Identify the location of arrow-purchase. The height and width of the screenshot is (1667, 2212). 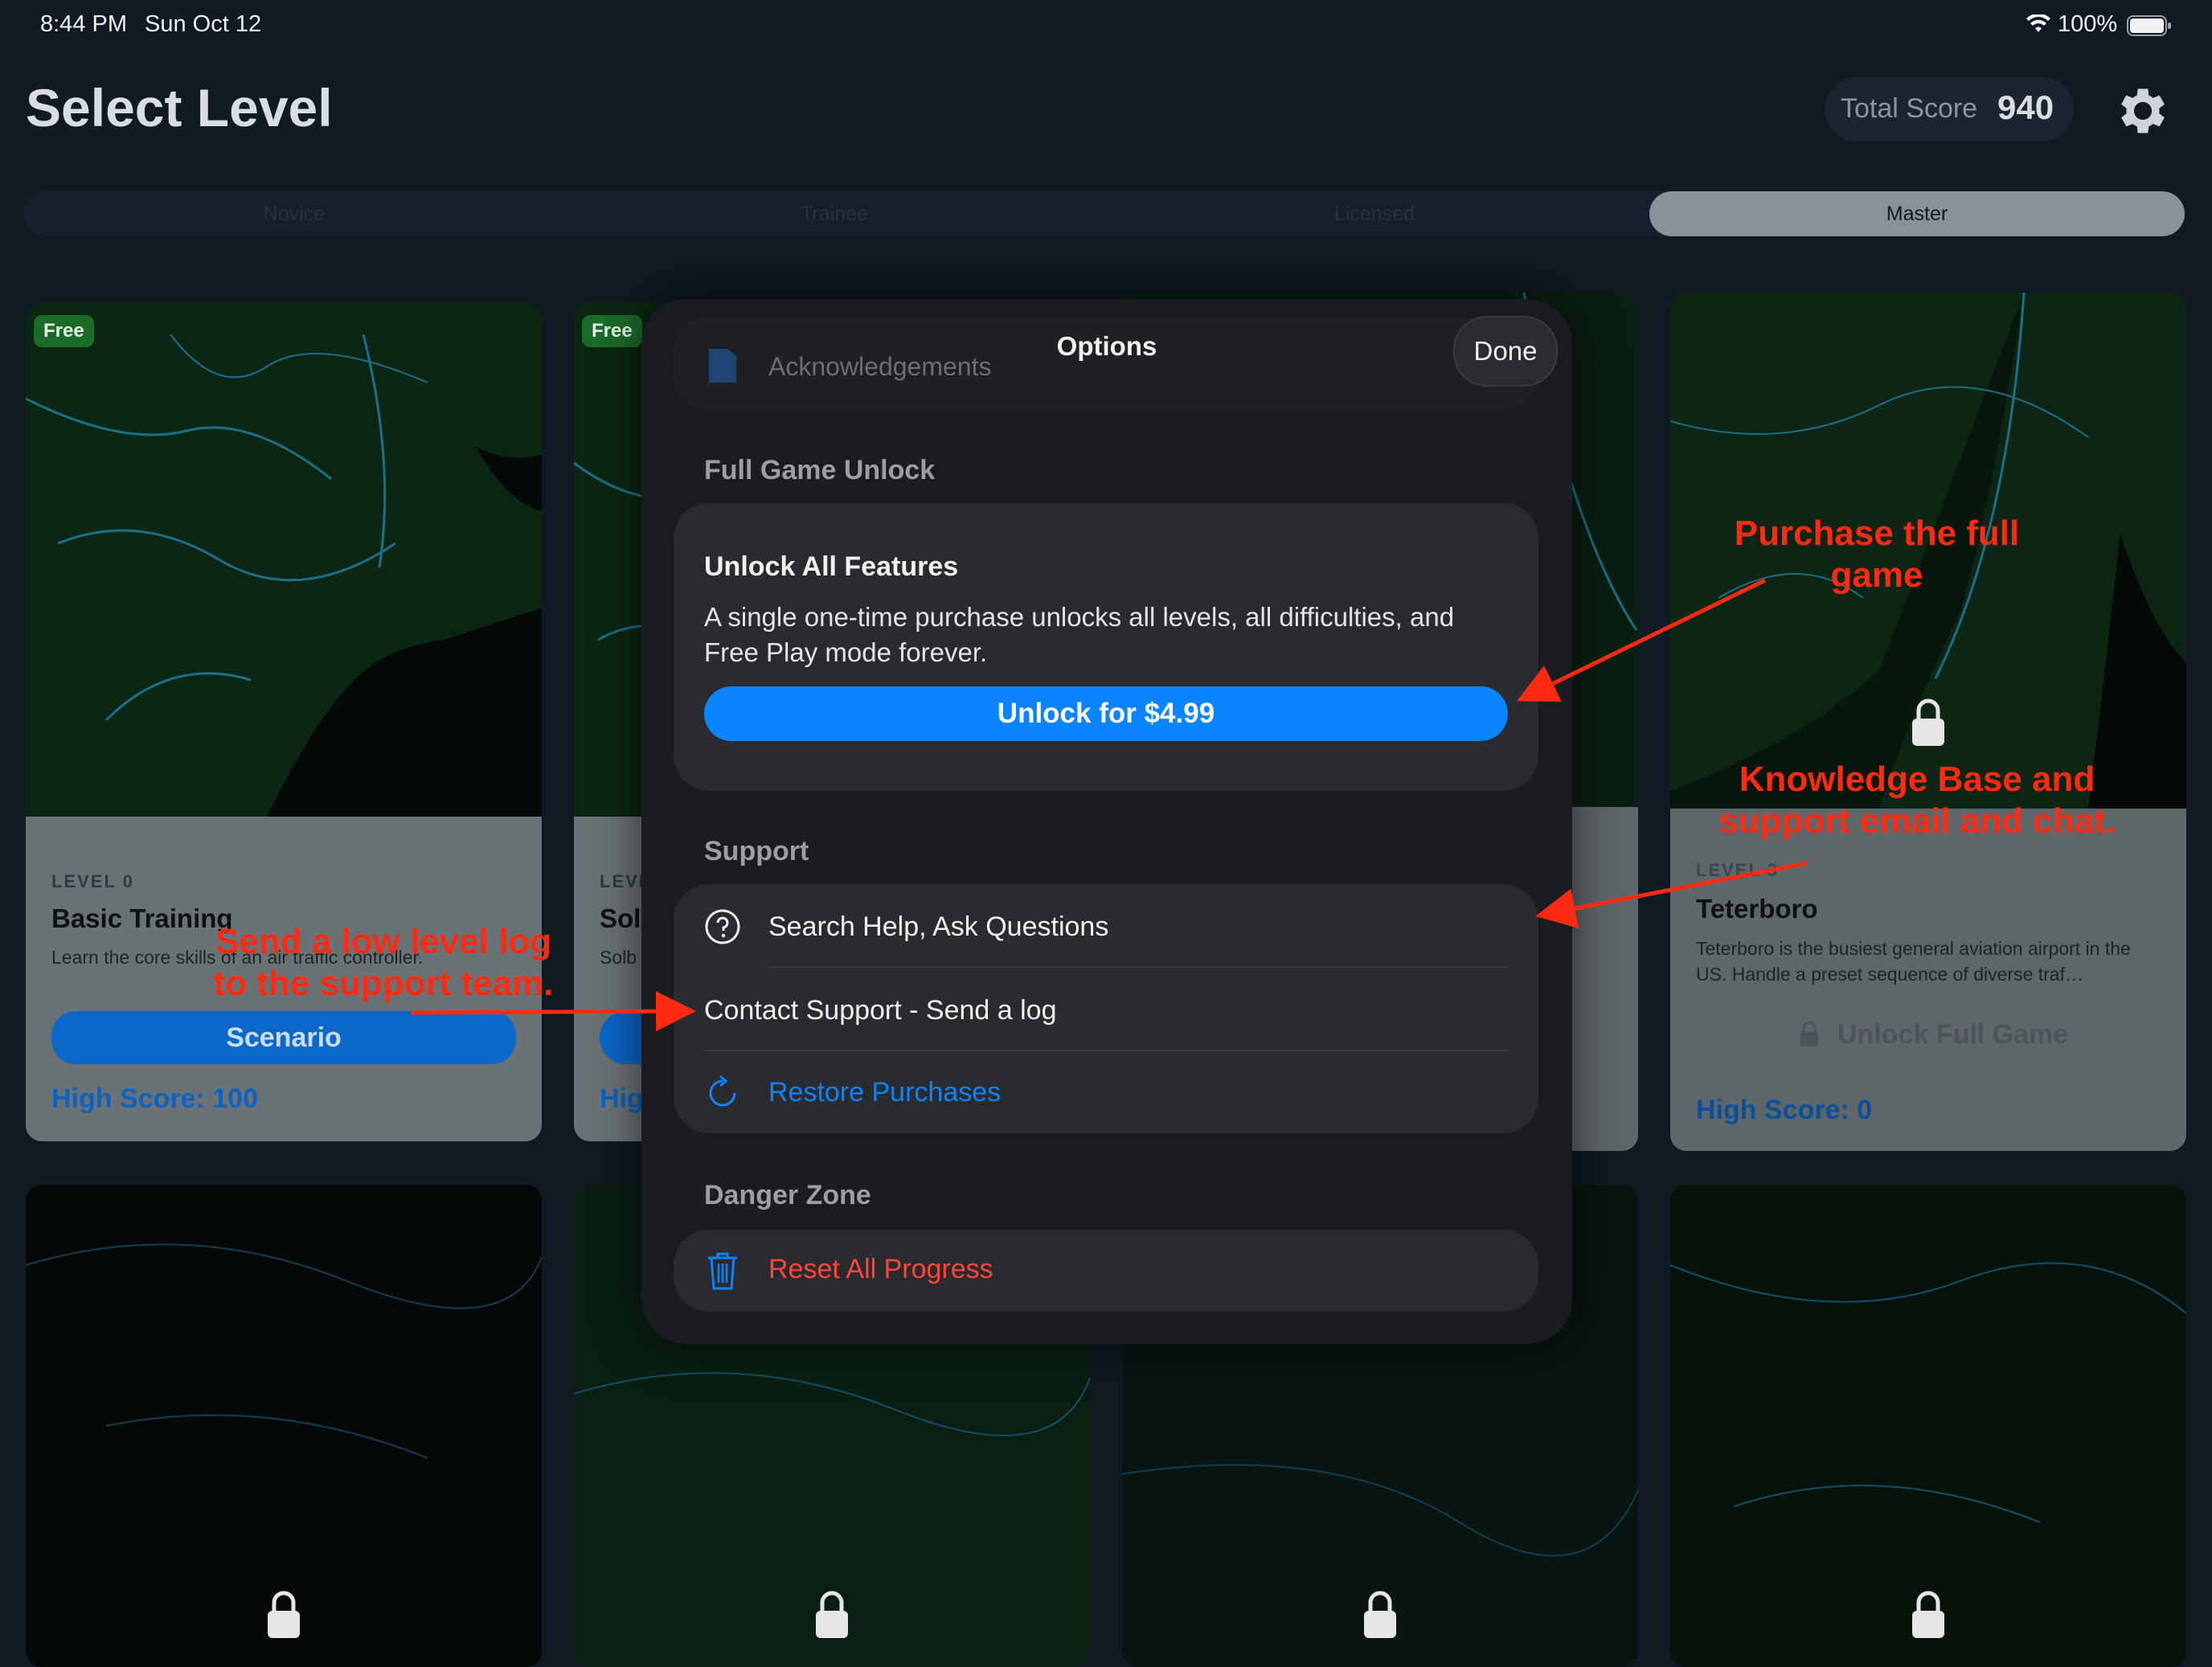
(1642, 640).